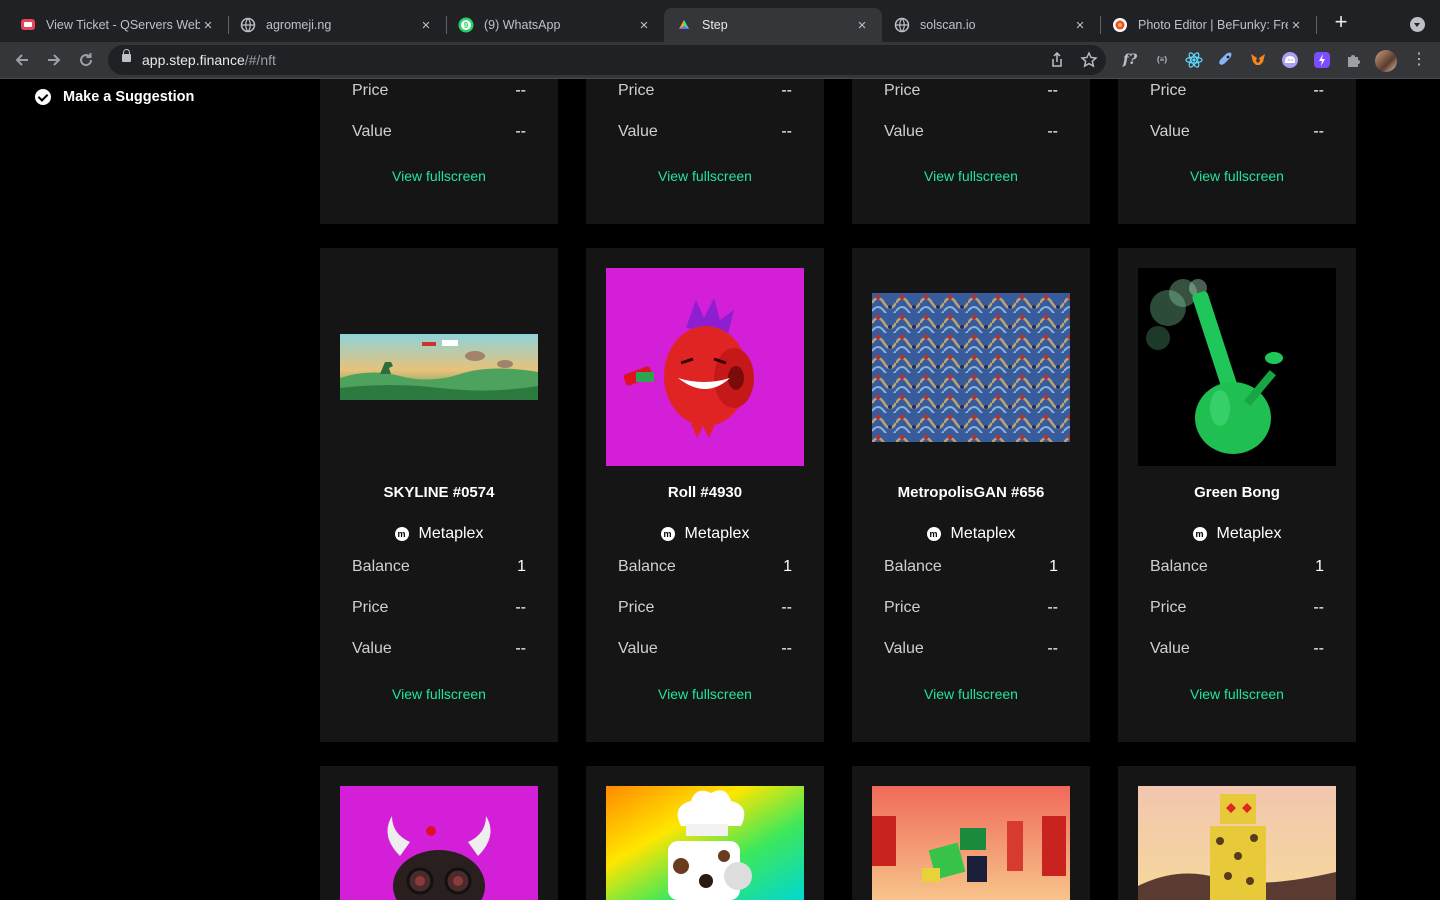 The width and height of the screenshot is (1440, 900). I want to click on tab-title: Step, so click(715, 25).